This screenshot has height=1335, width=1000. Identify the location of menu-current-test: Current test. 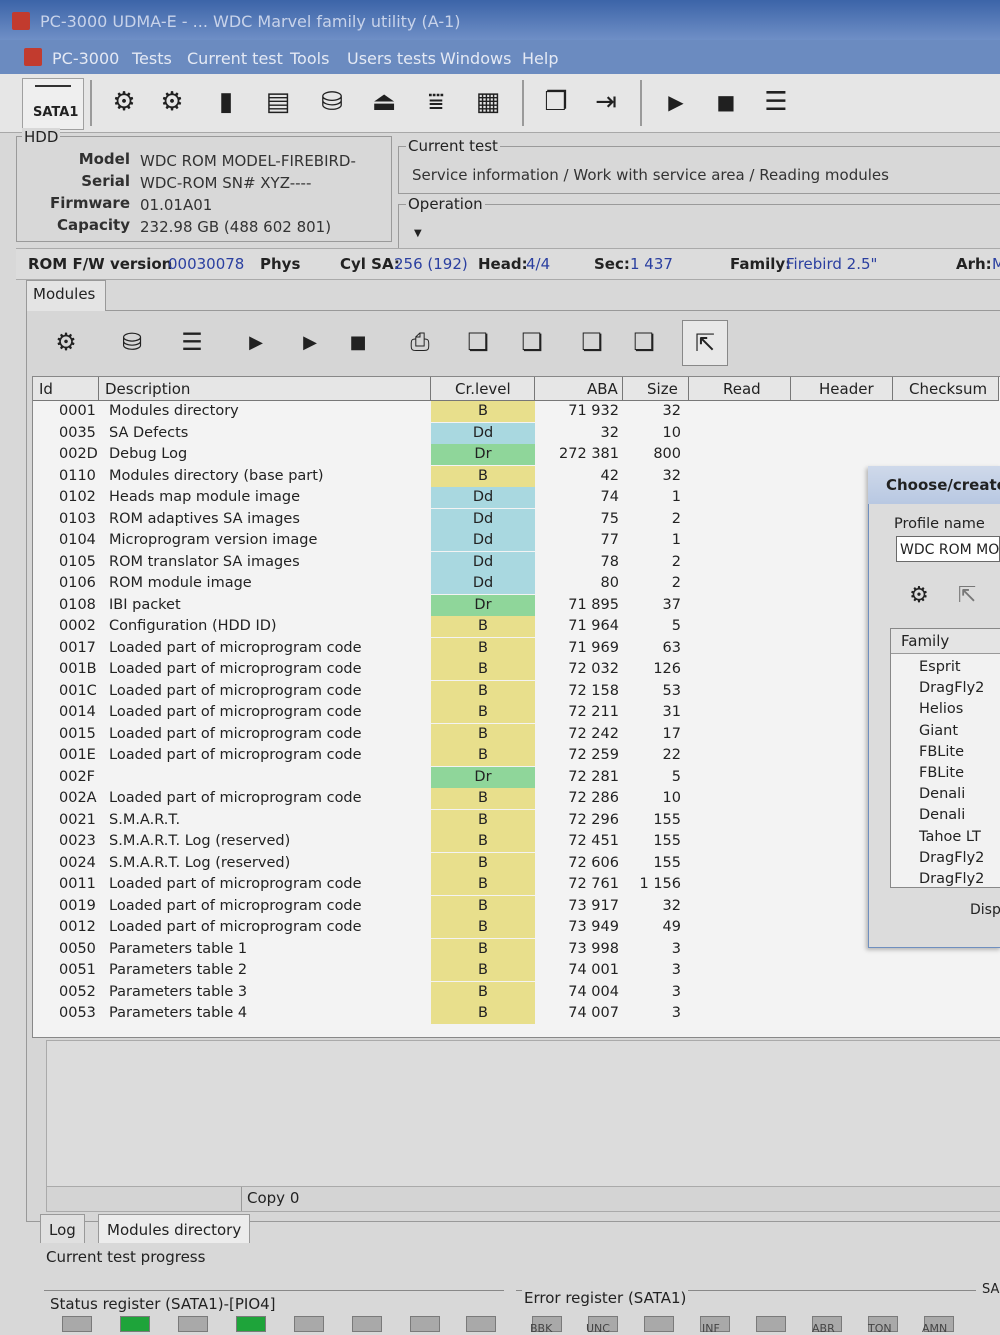
(235, 58).